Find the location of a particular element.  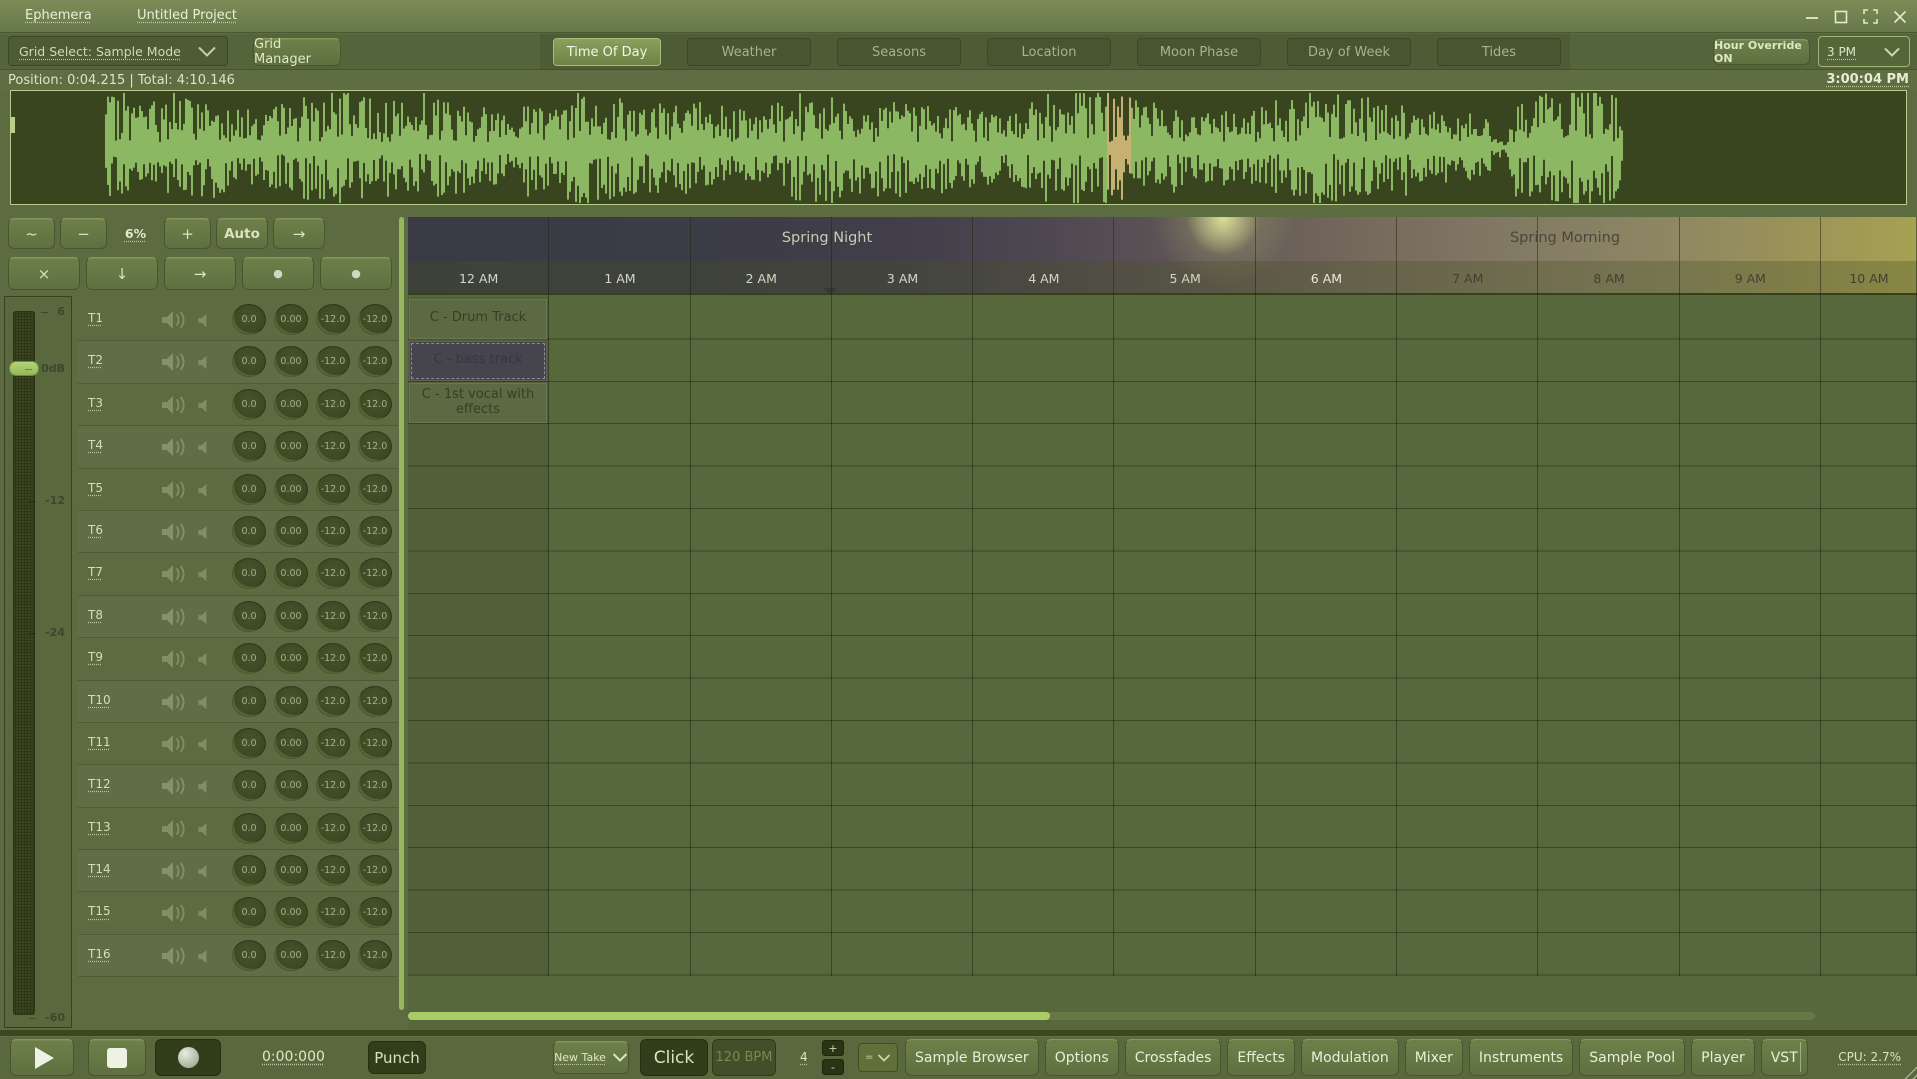

tab-day-of-week: Day of Week is located at coordinates (1349, 52).